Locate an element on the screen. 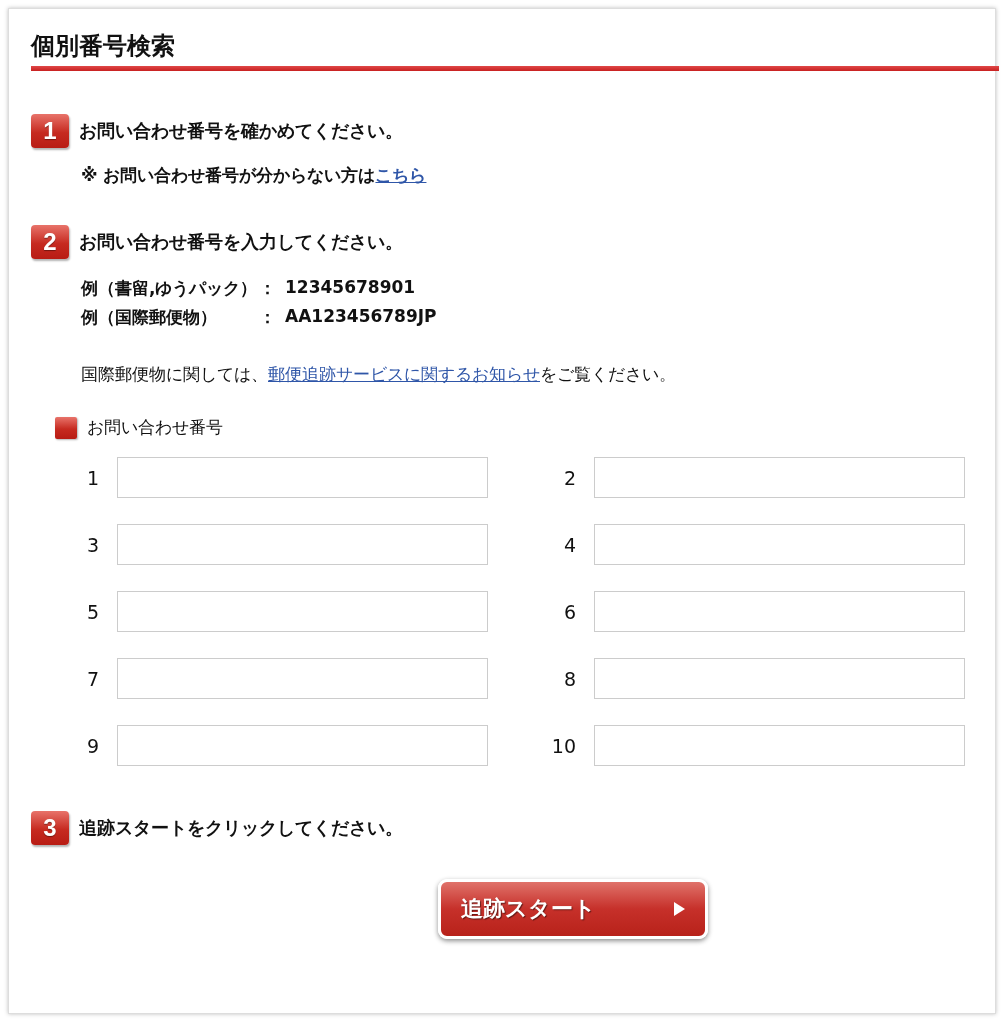  step-heading: お問い合わせ番号を入力してください。 is located at coordinates (241, 242).